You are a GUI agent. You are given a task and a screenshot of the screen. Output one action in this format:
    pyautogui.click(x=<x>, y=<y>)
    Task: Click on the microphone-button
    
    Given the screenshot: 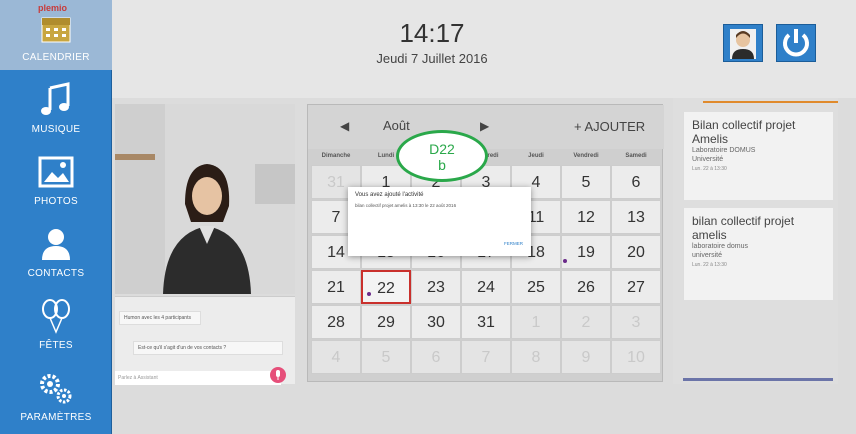 What is the action you would take?
    pyautogui.click(x=278, y=375)
    